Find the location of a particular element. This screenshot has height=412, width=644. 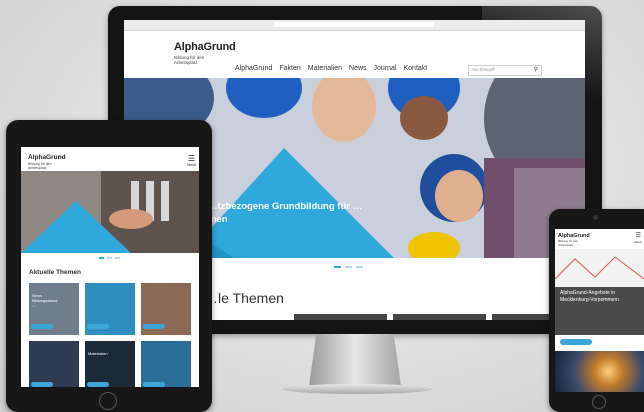

phone-menu-label: Menü is located at coordinates (638, 242).